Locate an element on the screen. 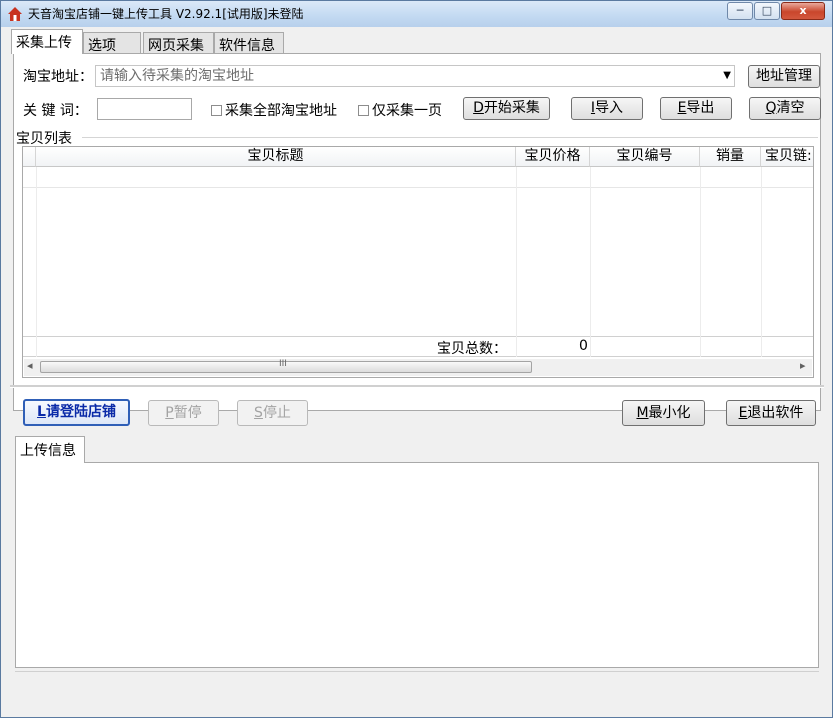  maximize-window-button: □ is located at coordinates (767, 11).